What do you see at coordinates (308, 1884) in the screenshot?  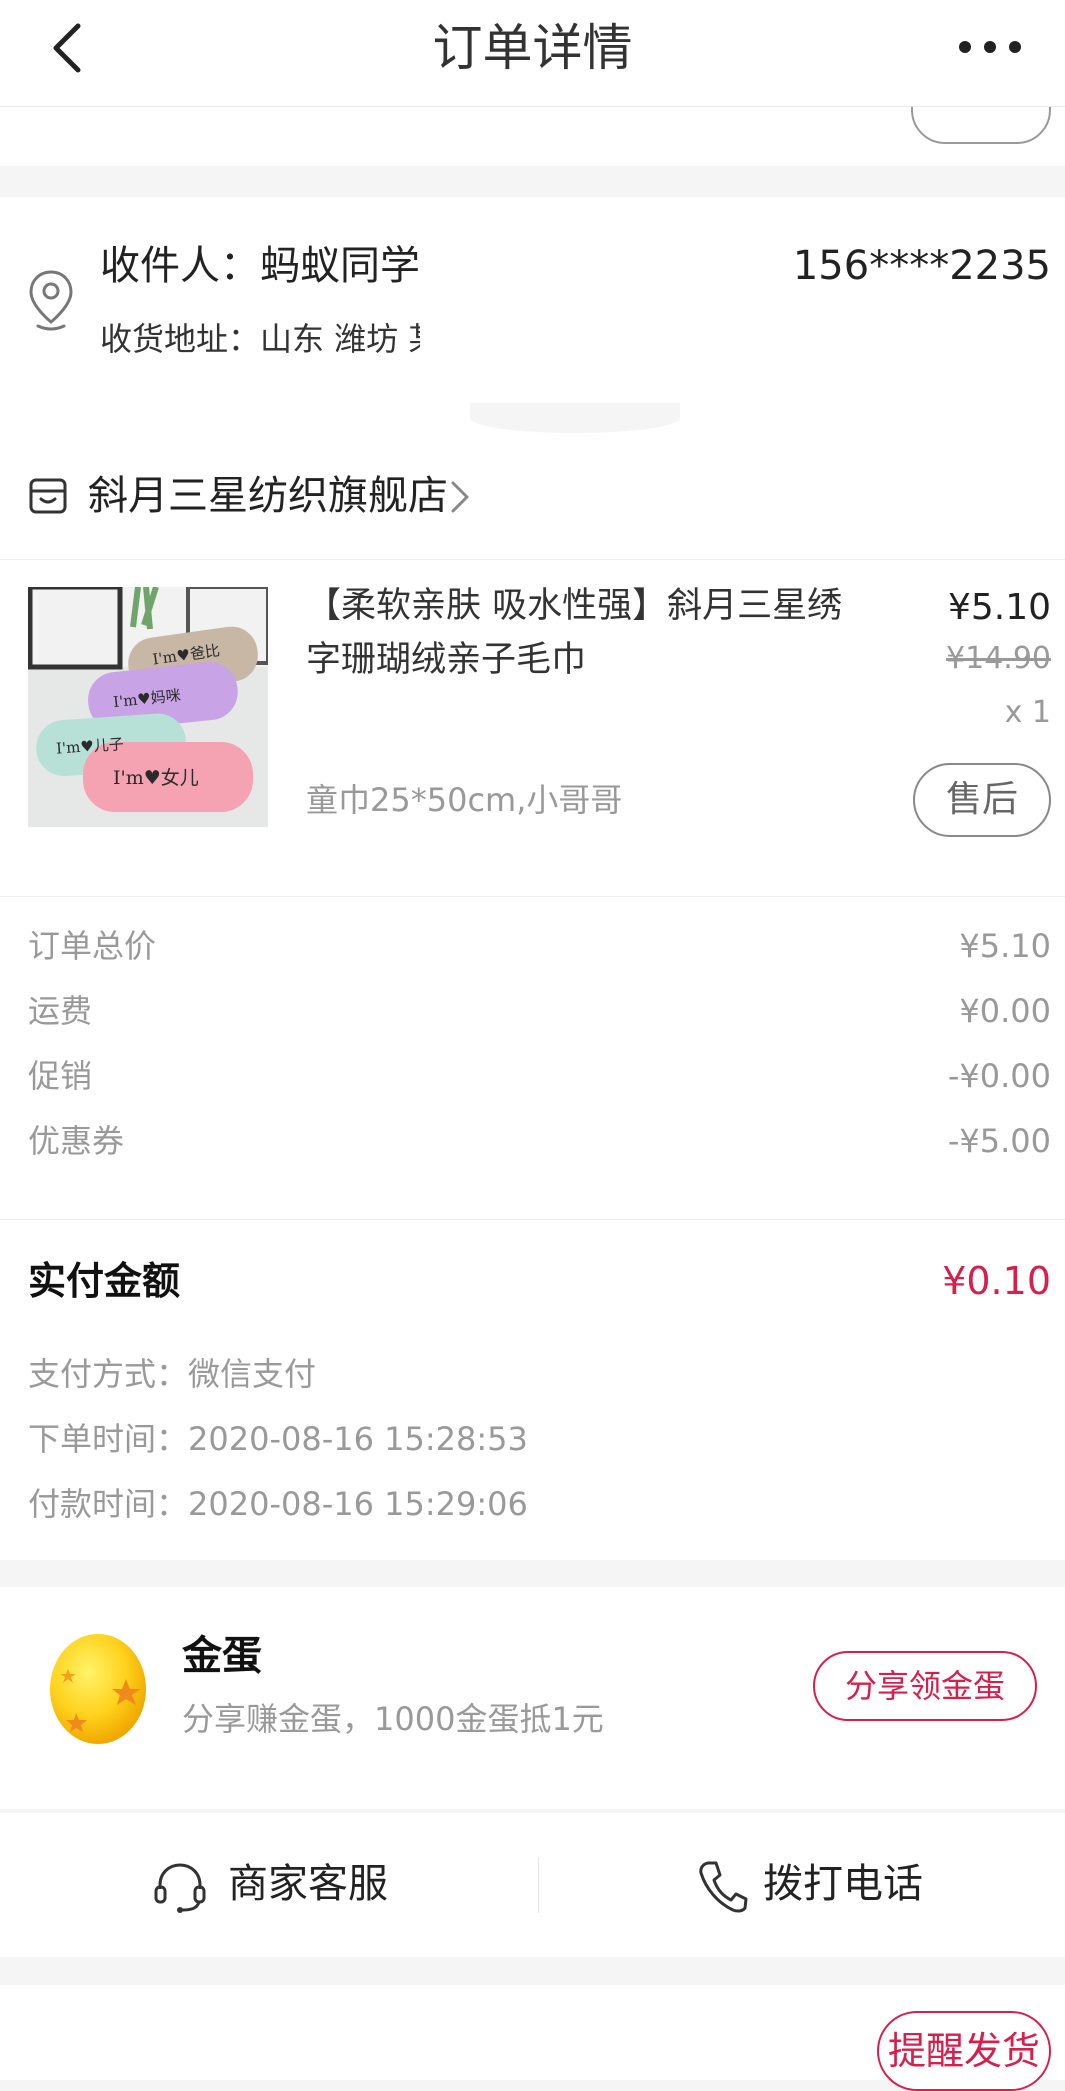 I see `merchant-service-label: 商家客服` at bounding box center [308, 1884].